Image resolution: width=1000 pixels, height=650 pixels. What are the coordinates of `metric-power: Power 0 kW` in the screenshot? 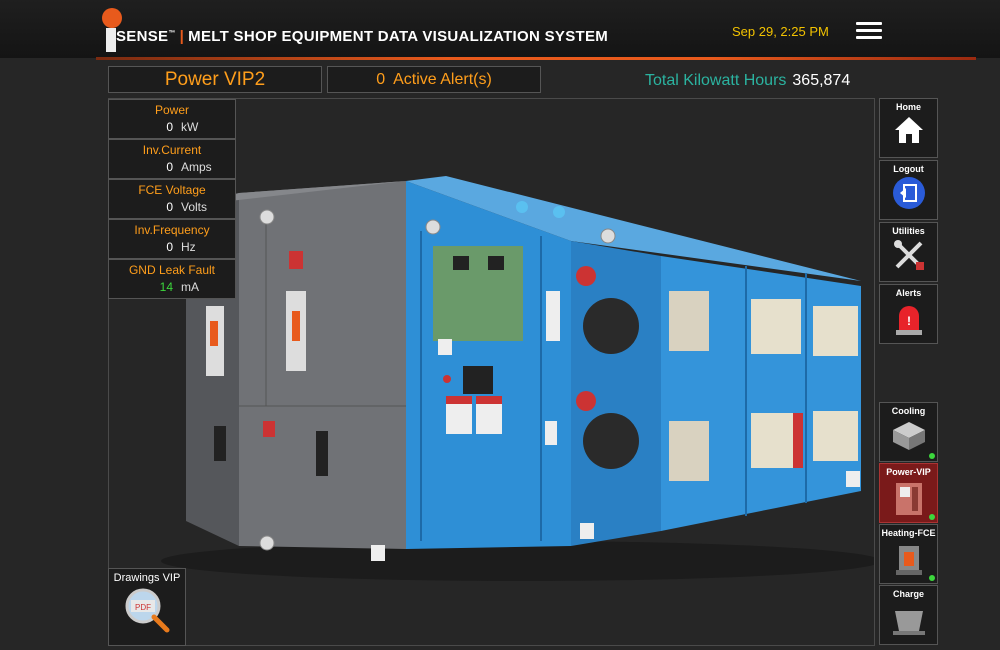 It's located at (172, 119).